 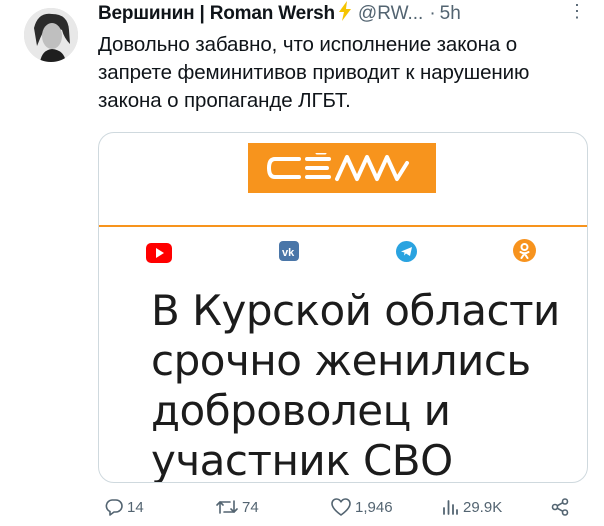 What do you see at coordinates (374, 507) in the screenshot?
I see `like-count: 1,946` at bounding box center [374, 507].